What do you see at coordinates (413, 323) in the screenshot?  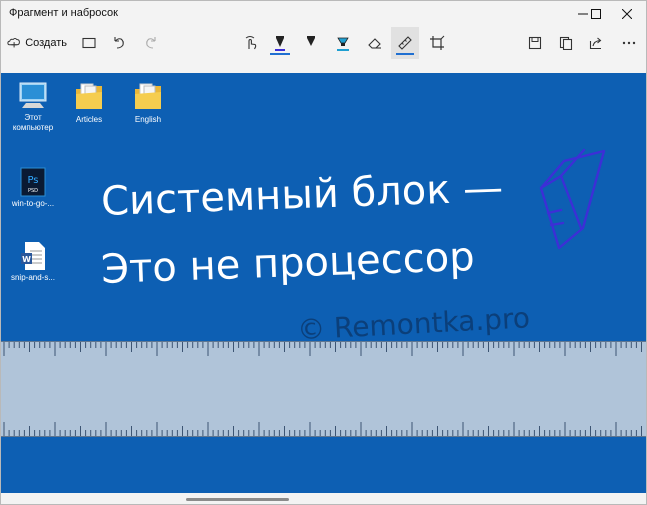 I see `watermark-remontka: © Remontka.pro` at bounding box center [413, 323].